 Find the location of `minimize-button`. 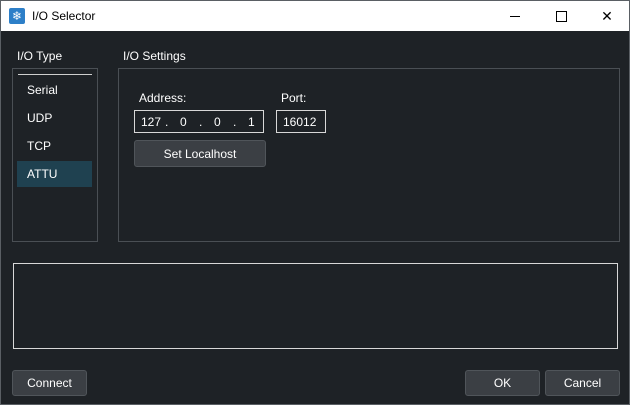

minimize-button is located at coordinates (515, 16).